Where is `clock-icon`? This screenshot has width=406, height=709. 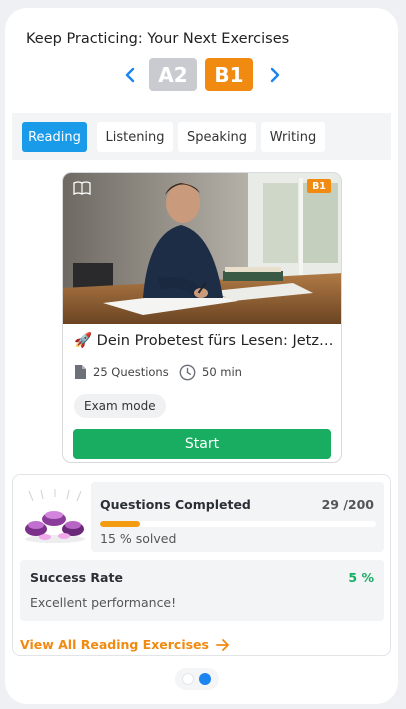 clock-icon is located at coordinates (187, 372).